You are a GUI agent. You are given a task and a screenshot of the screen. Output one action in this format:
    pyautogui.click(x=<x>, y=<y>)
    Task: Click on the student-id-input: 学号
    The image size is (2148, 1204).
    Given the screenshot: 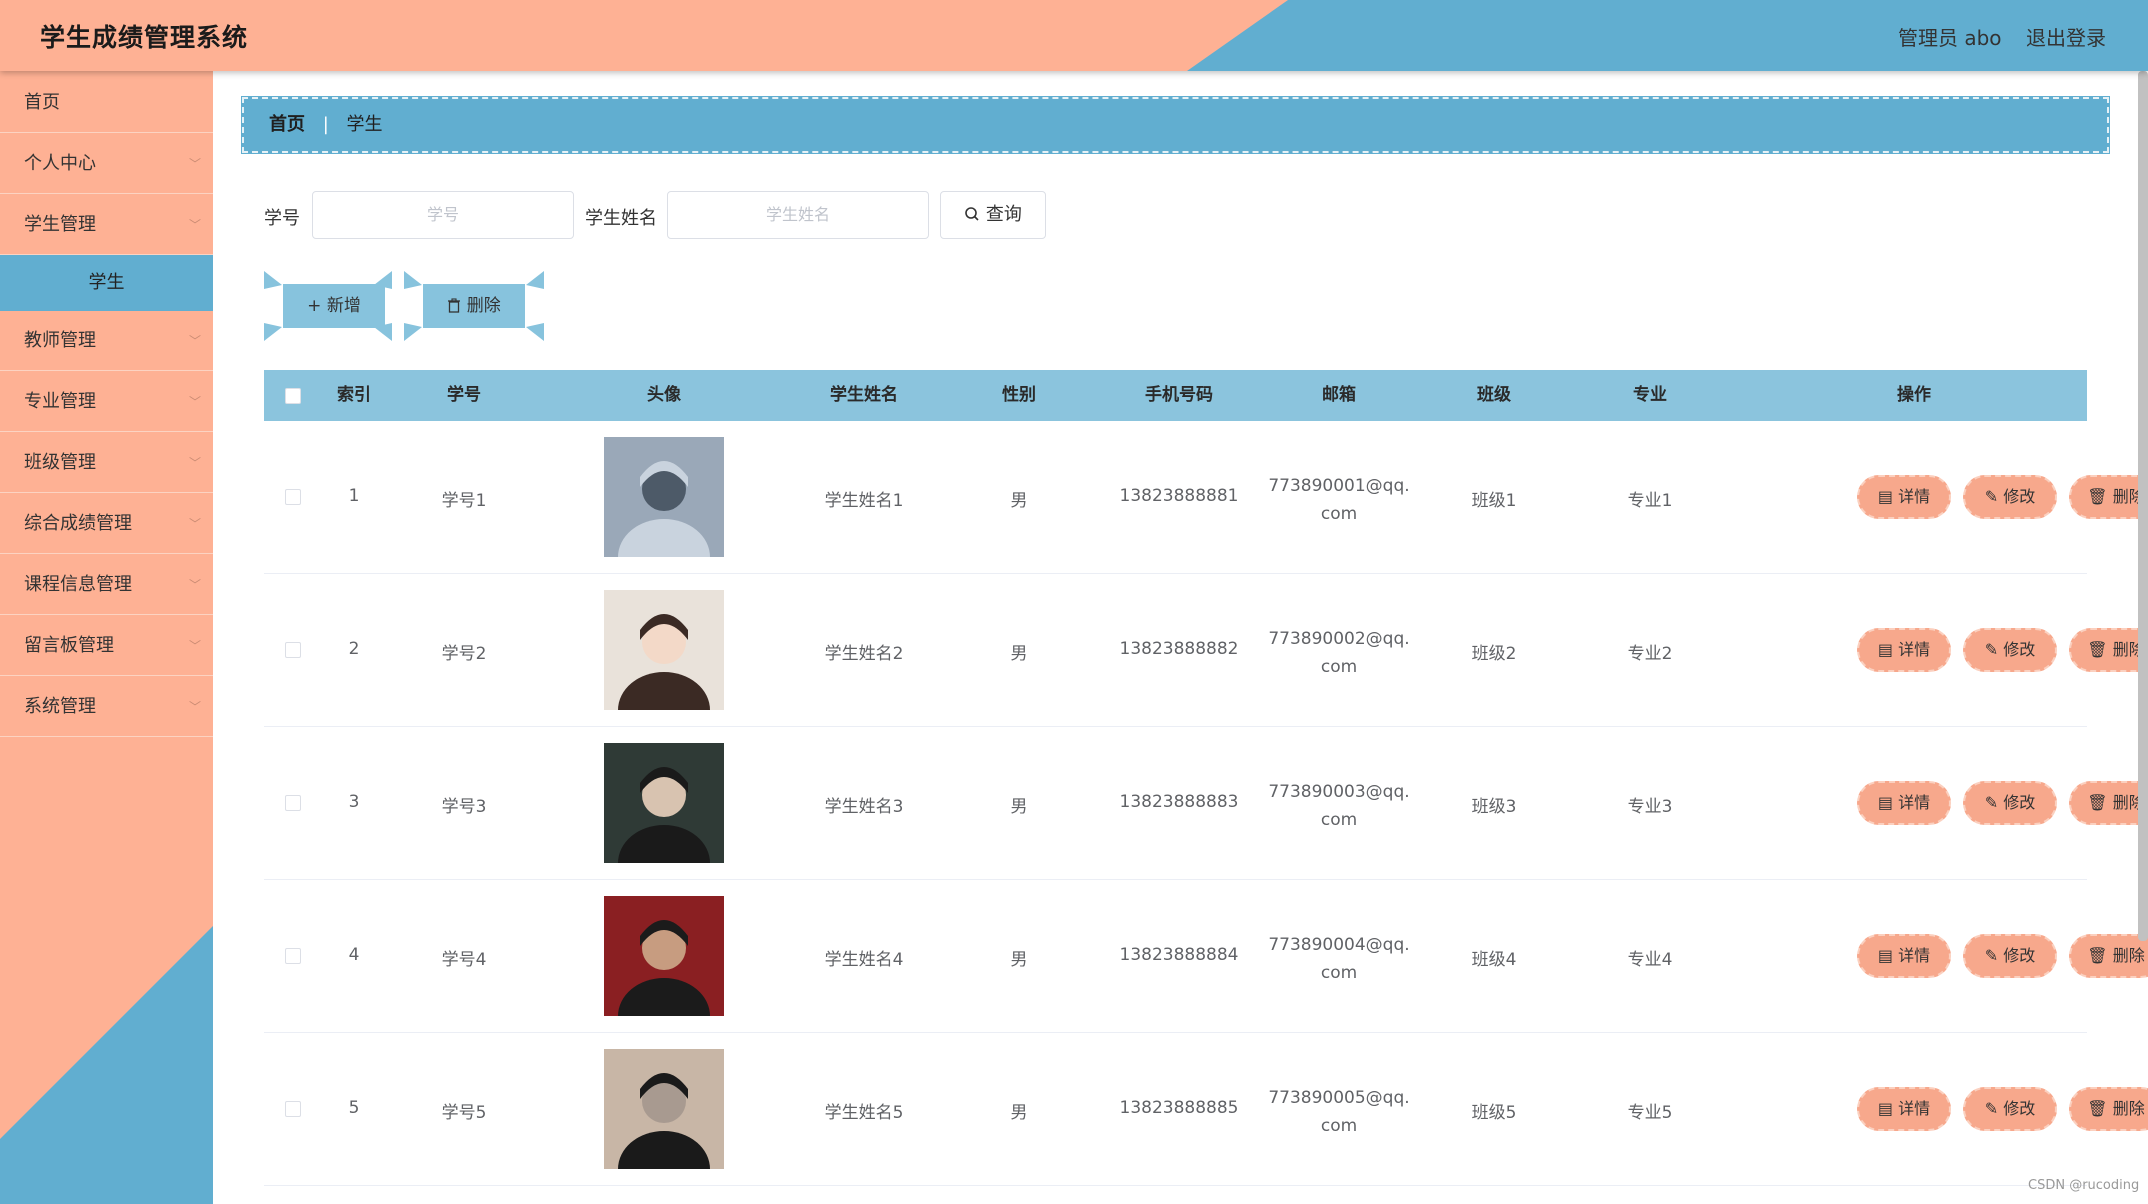 What is the action you would take?
    pyautogui.click(x=443, y=215)
    